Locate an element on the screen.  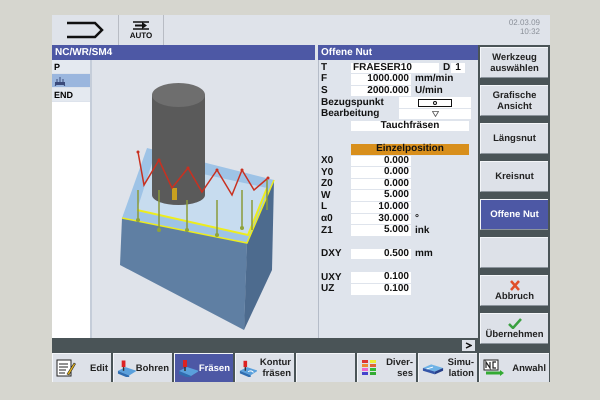
field-label: Y0 is located at coordinates (327, 173).